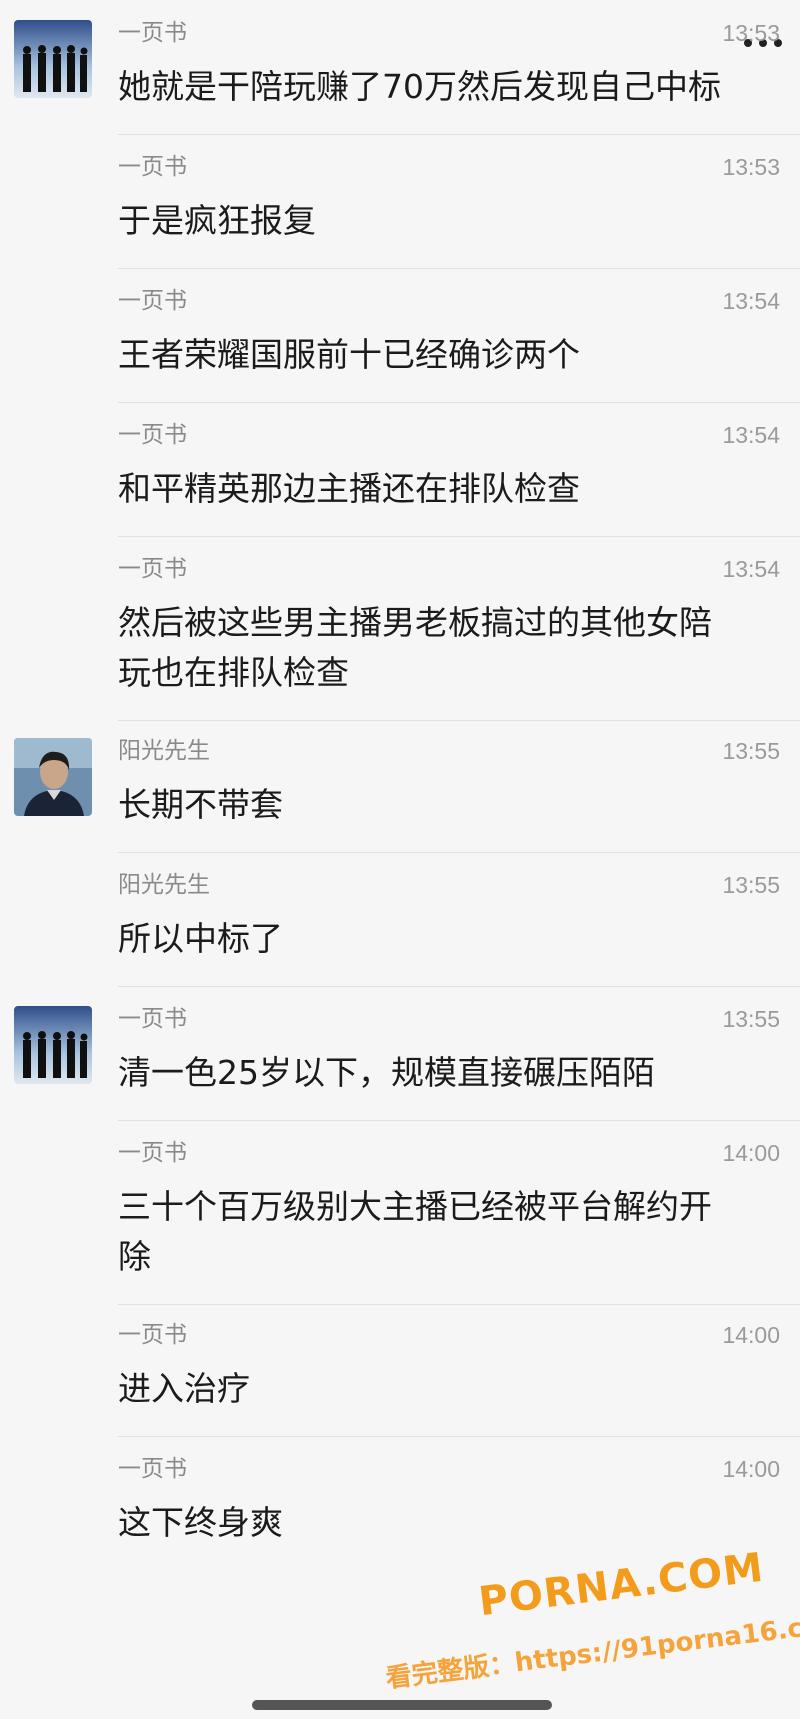 The image size is (800, 1719). What do you see at coordinates (349, 354) in the screenshot?
I see `message-text: 王者荣耀国服前十已经确诊两个` at bounding box center [349, 354].